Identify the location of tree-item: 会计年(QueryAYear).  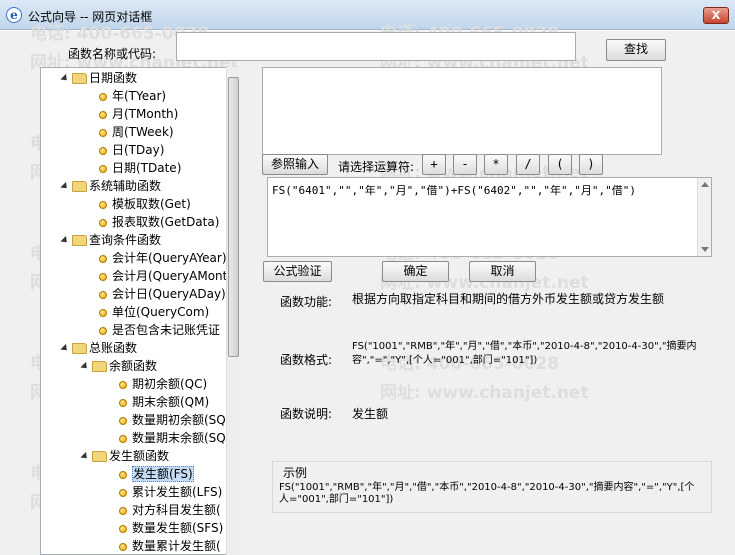
(163, 258).